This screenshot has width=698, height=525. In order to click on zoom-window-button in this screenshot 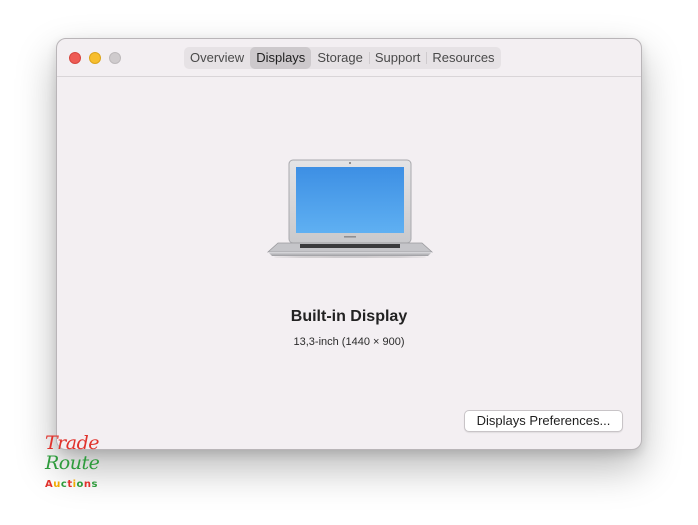, I will do `click(115, 58)`.